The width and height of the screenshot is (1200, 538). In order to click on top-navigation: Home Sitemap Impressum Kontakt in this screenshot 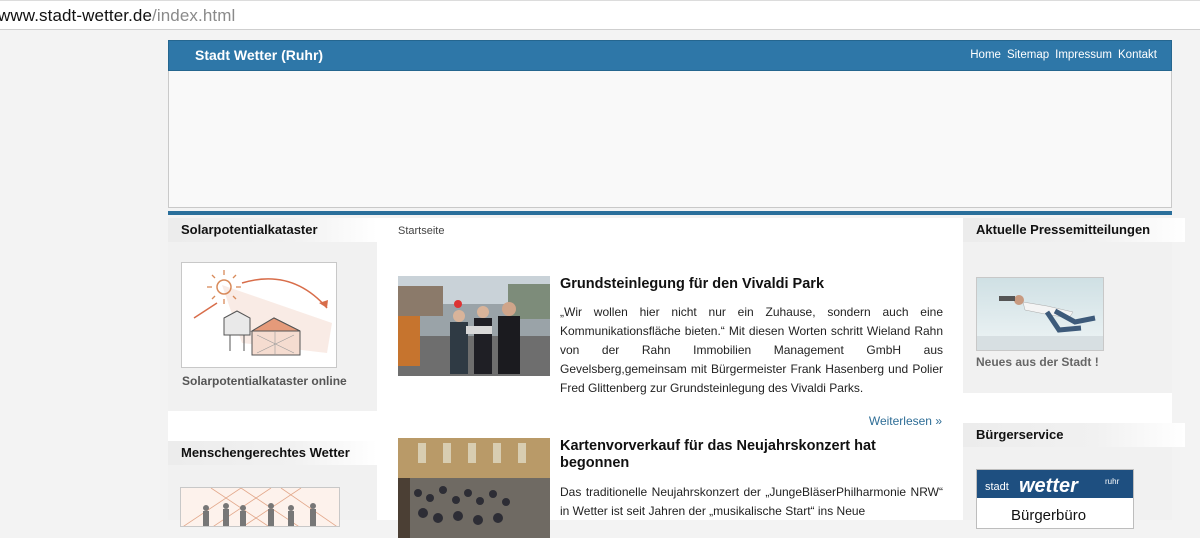, I will do `click(1063, 55)`.